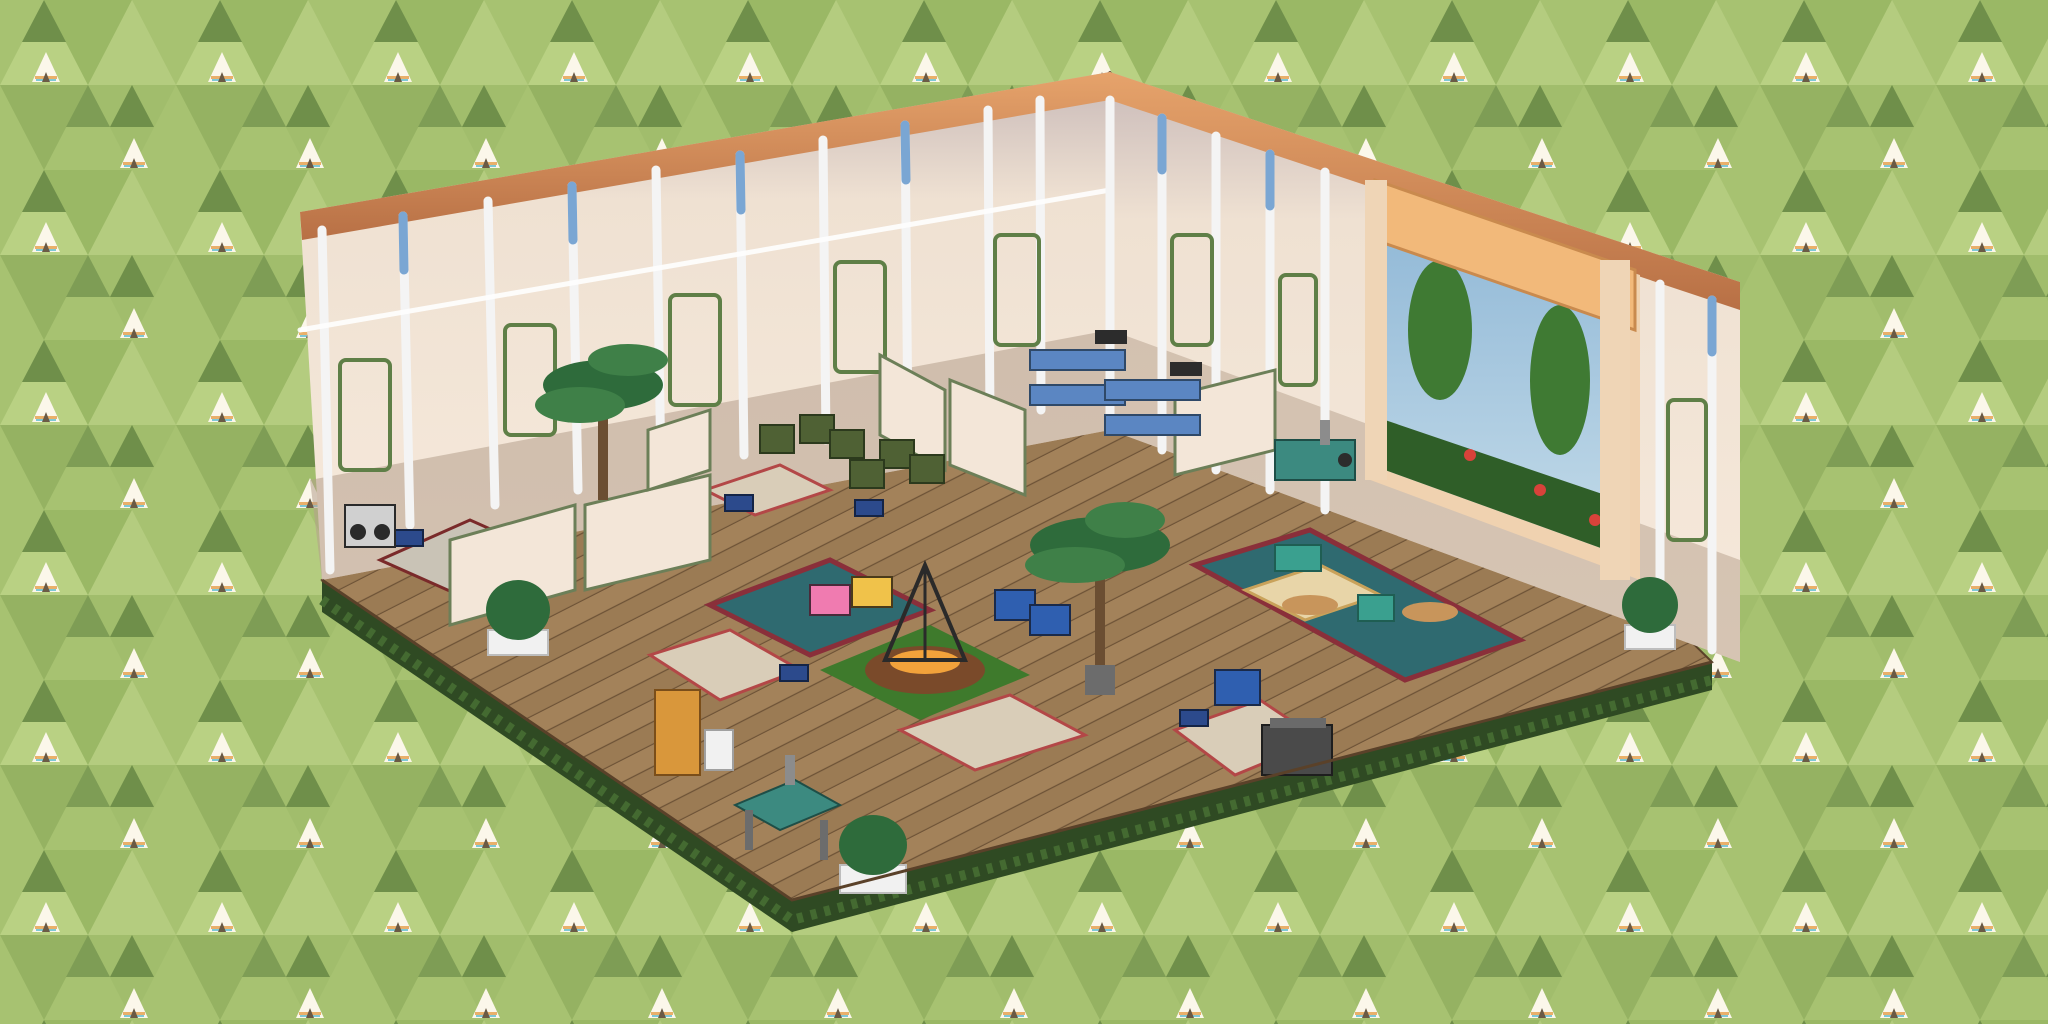 This screenshot has width=2048, height=1024. What do you see at coordinates (518, 618) in the screenshot?
I see `shrub-left` at bounding box center [518, 618].